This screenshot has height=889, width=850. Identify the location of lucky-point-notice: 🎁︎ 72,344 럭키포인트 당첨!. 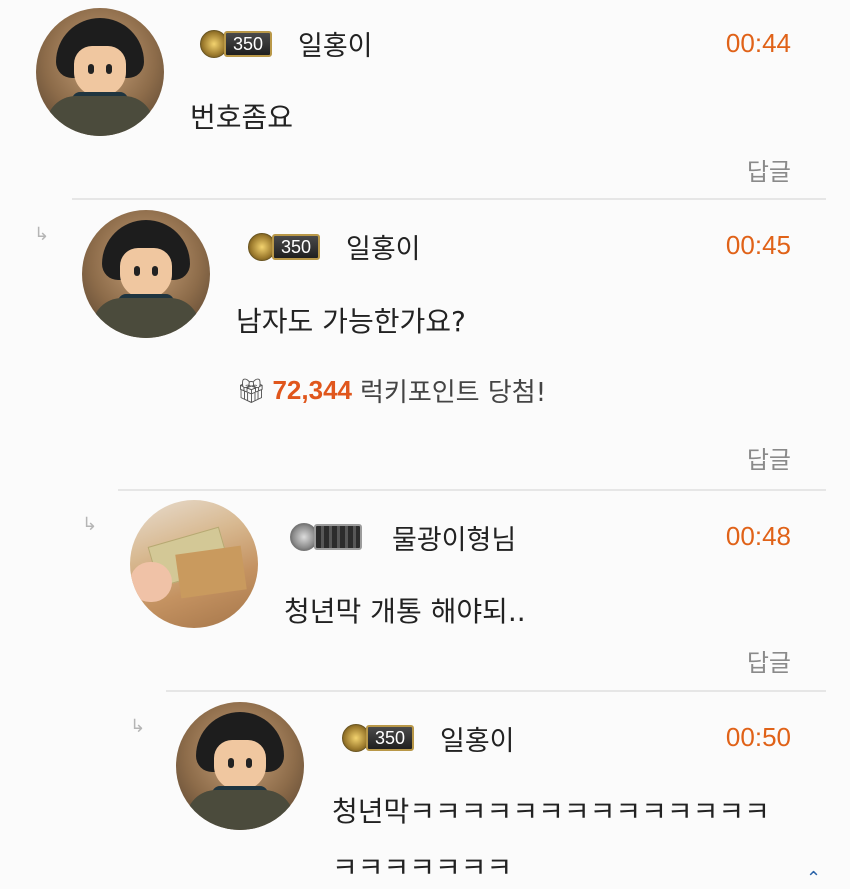
(391, 390).